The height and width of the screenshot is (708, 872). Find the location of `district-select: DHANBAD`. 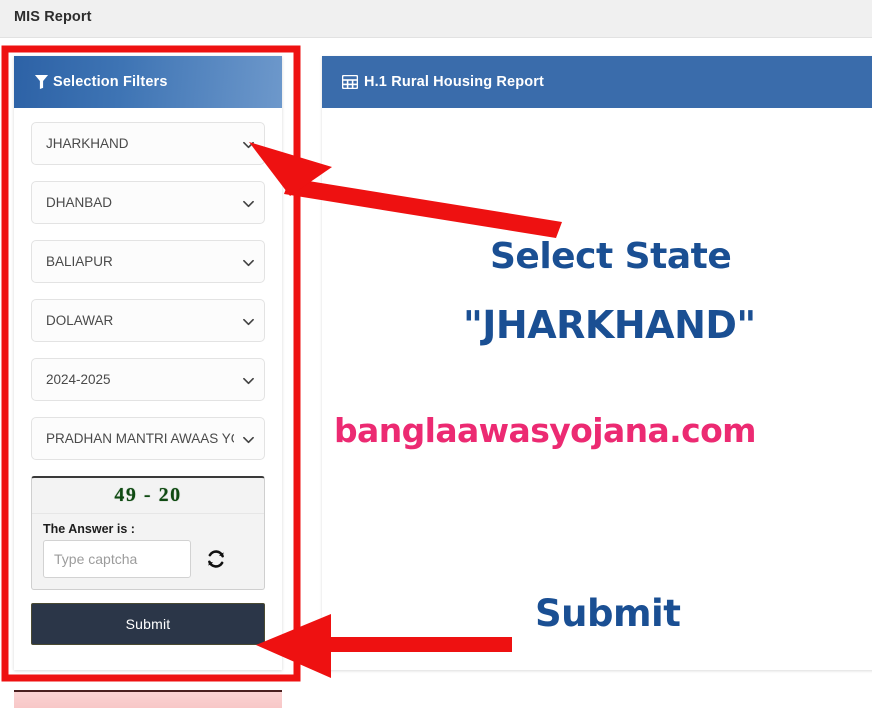

district-select: DHANBAD is located at coordinates (148, 202).